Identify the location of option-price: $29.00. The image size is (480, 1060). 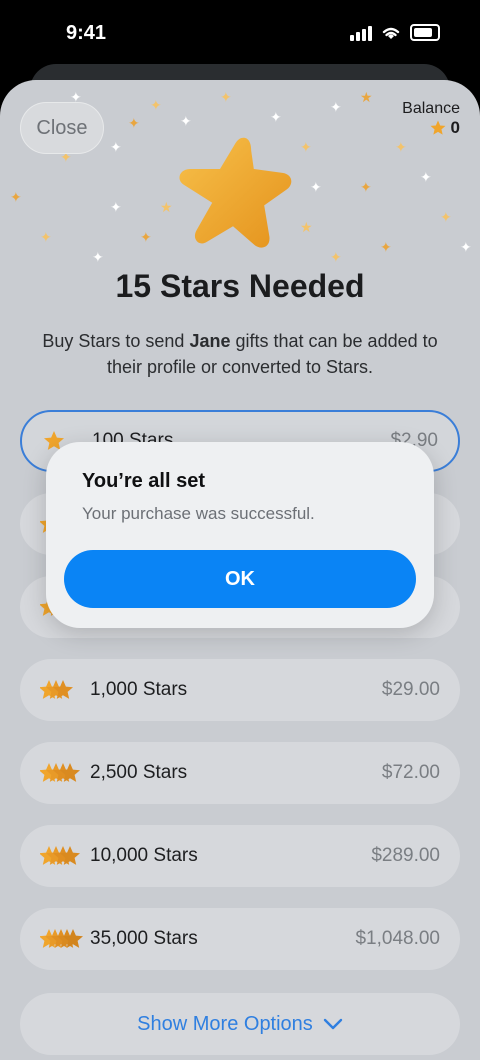
(410, 689).